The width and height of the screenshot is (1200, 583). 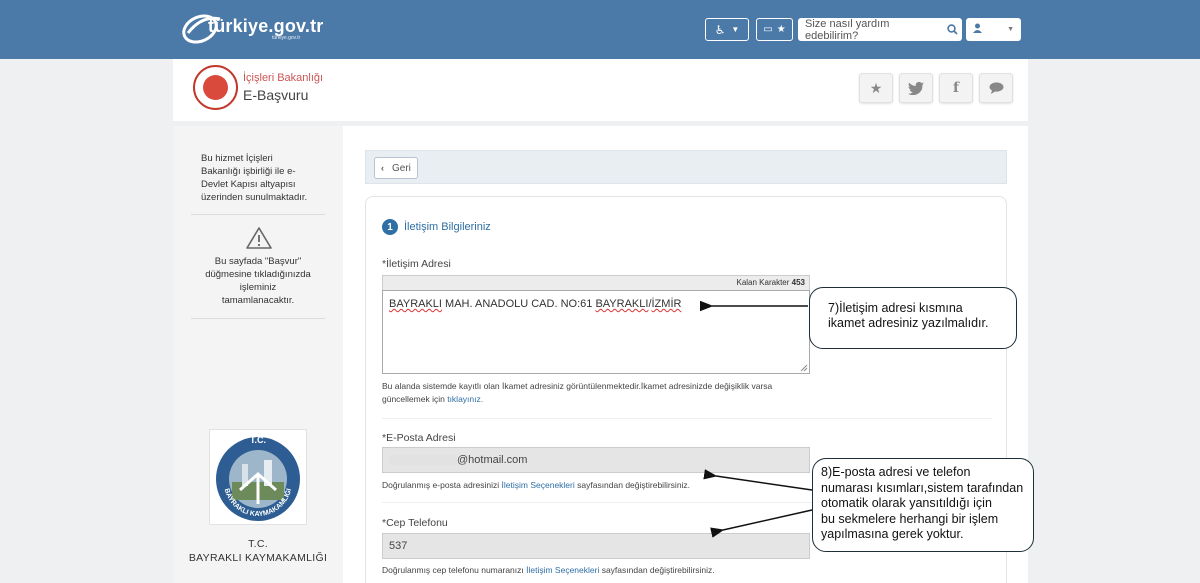 I want to click on warning-line: düğmesine tıkladığınızda, so click(x=258, y=274).